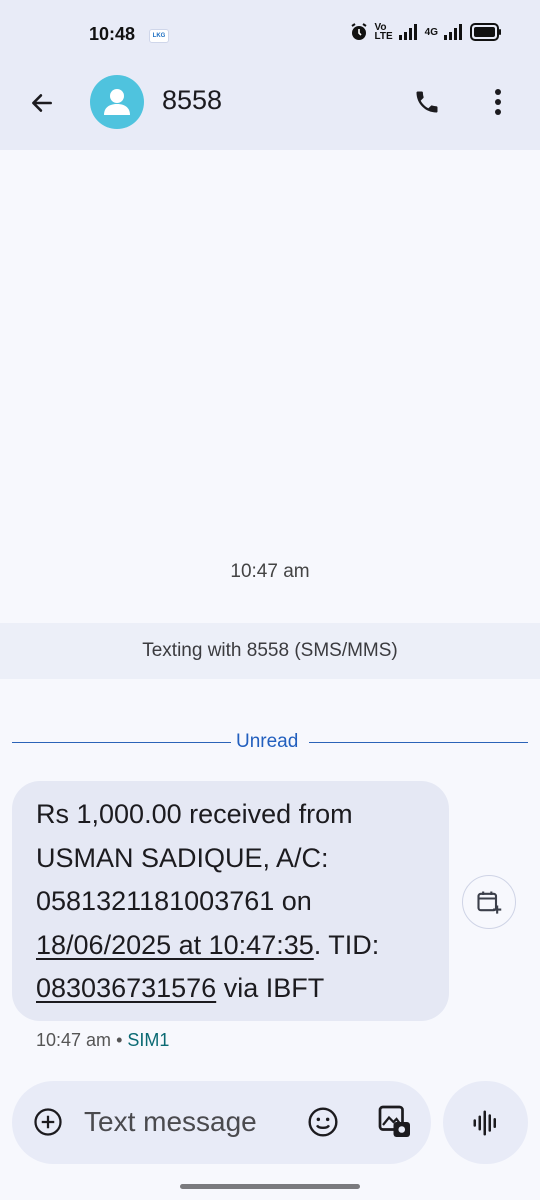 This screenshot has height=1200, width=540. I want to click on message-meta: 10:47 am • SIM1, so click(102, 1040).